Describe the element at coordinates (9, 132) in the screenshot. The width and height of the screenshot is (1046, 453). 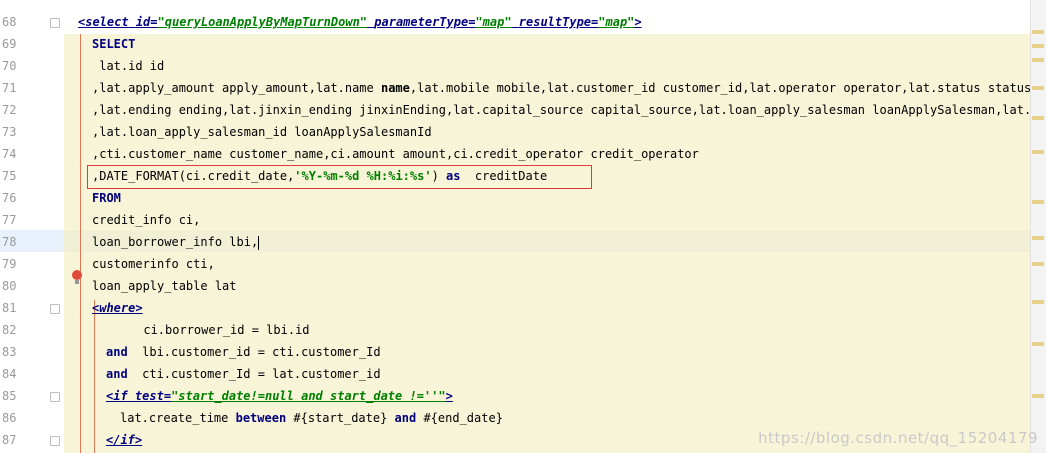
I see `line-number: 73` at that location.